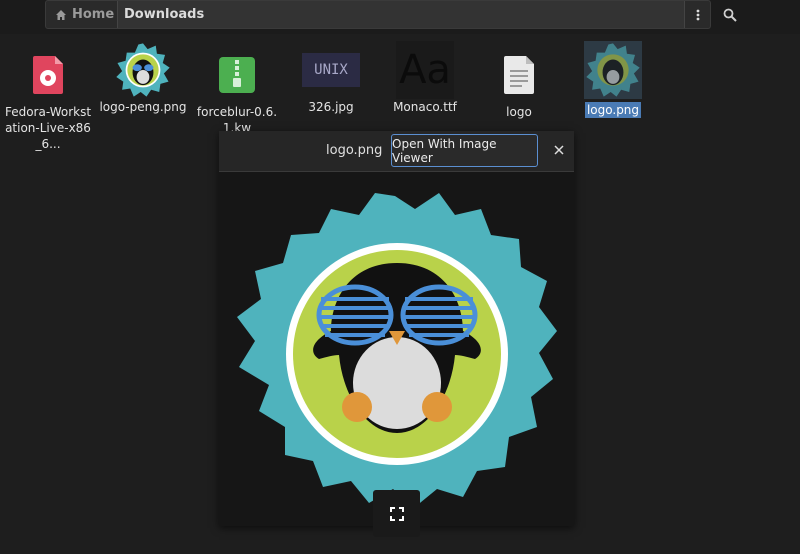  What do you see at coordinates (425, 107) in the screenshot?
I see `file-name: Monaco.ttf` at bounding box center [425, 107].